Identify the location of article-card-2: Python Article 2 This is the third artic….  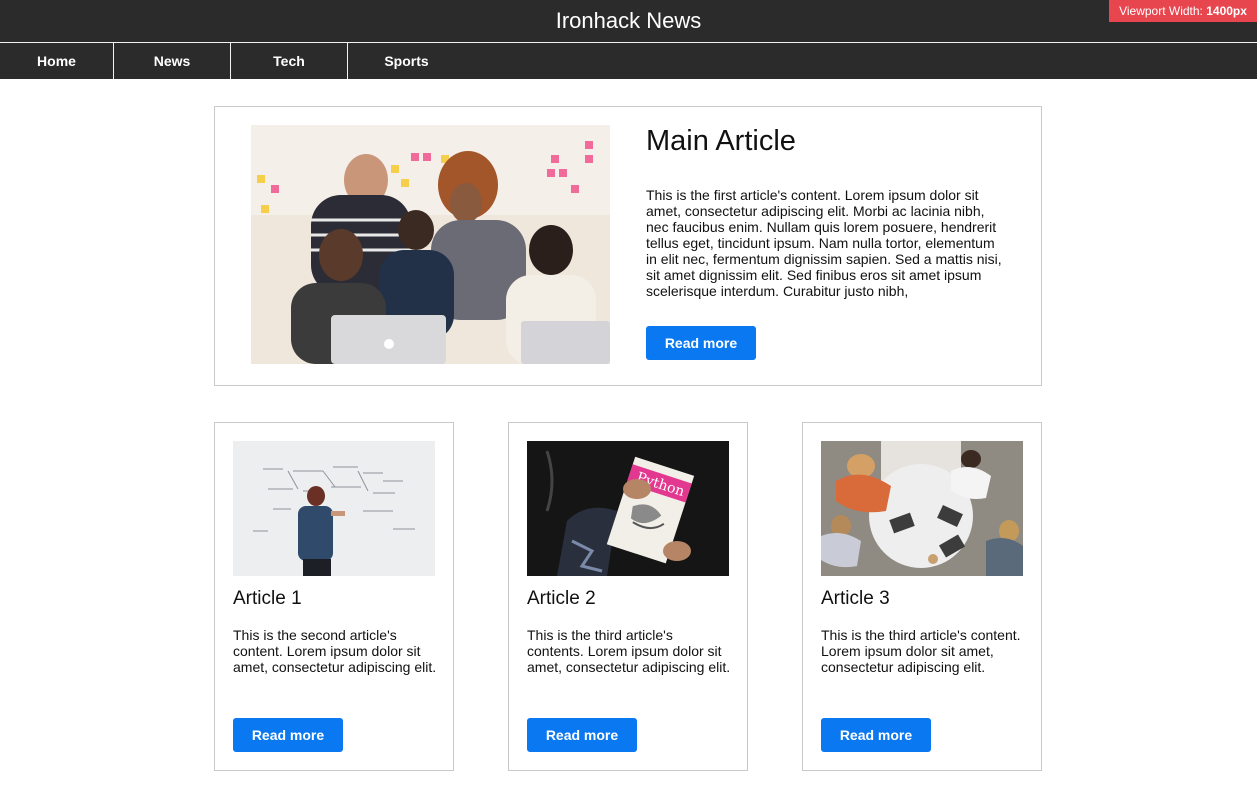
(628, 596).